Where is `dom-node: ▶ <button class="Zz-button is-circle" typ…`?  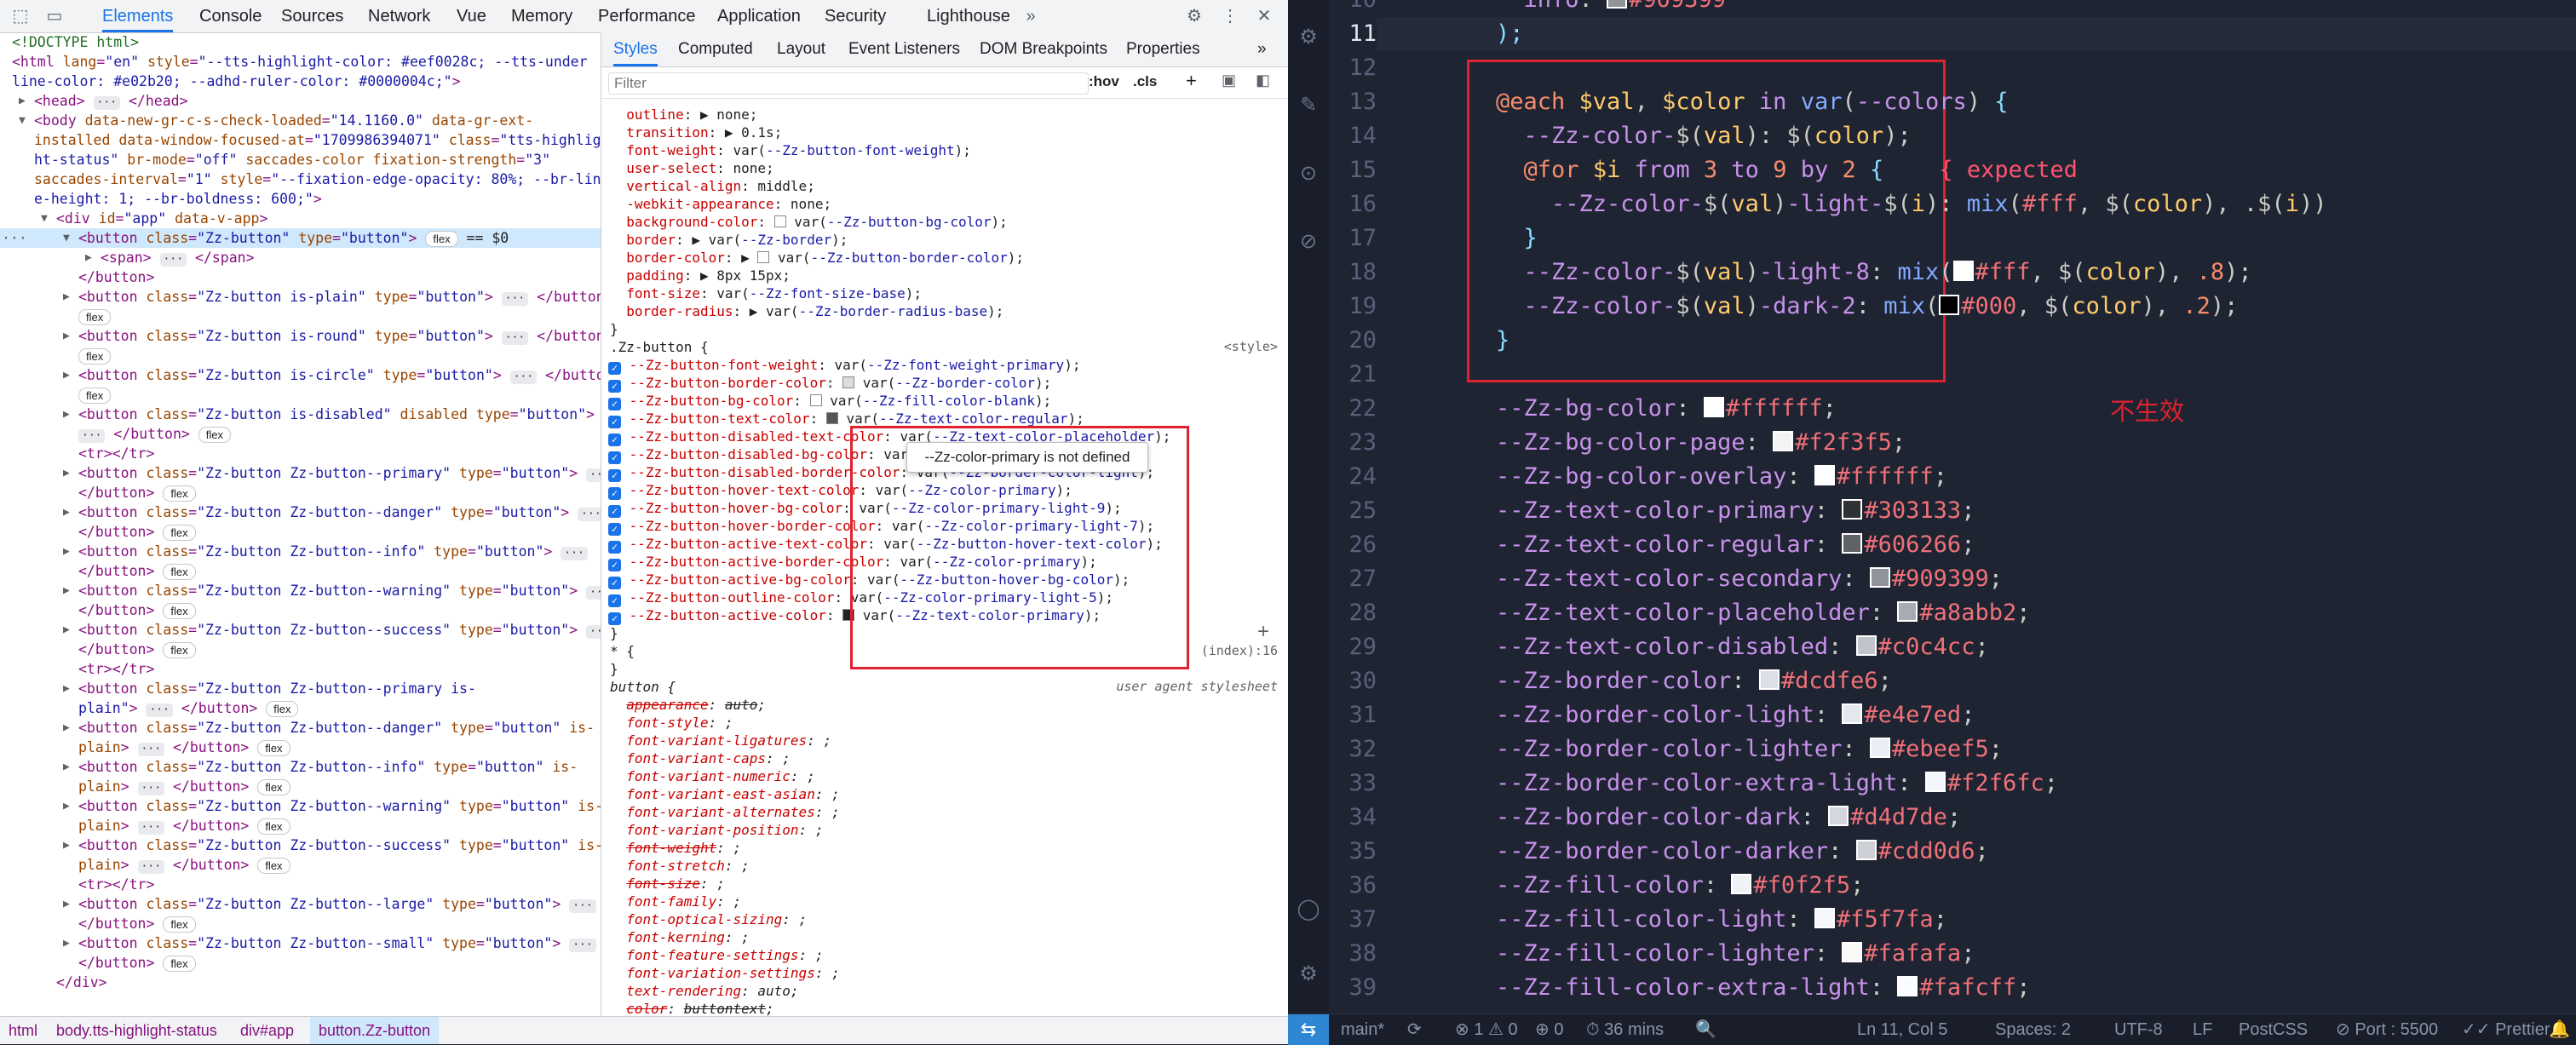 dom-node: ▶ <button class="Zz-button is-circle" typ… is located at coordinates (301, 375).